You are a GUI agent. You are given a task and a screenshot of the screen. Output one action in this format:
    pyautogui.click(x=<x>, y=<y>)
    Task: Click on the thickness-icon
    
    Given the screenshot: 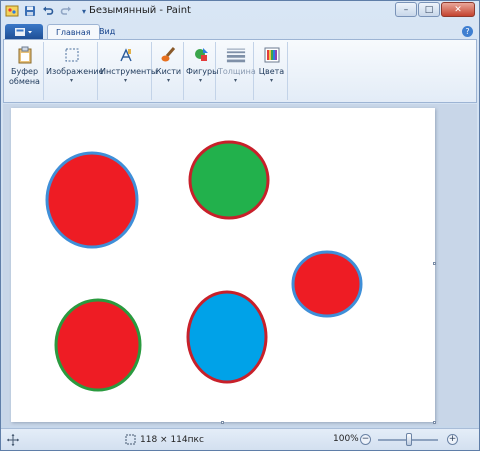 What is the action you would take?
    pyautogui.click(x=236, y=55)
    